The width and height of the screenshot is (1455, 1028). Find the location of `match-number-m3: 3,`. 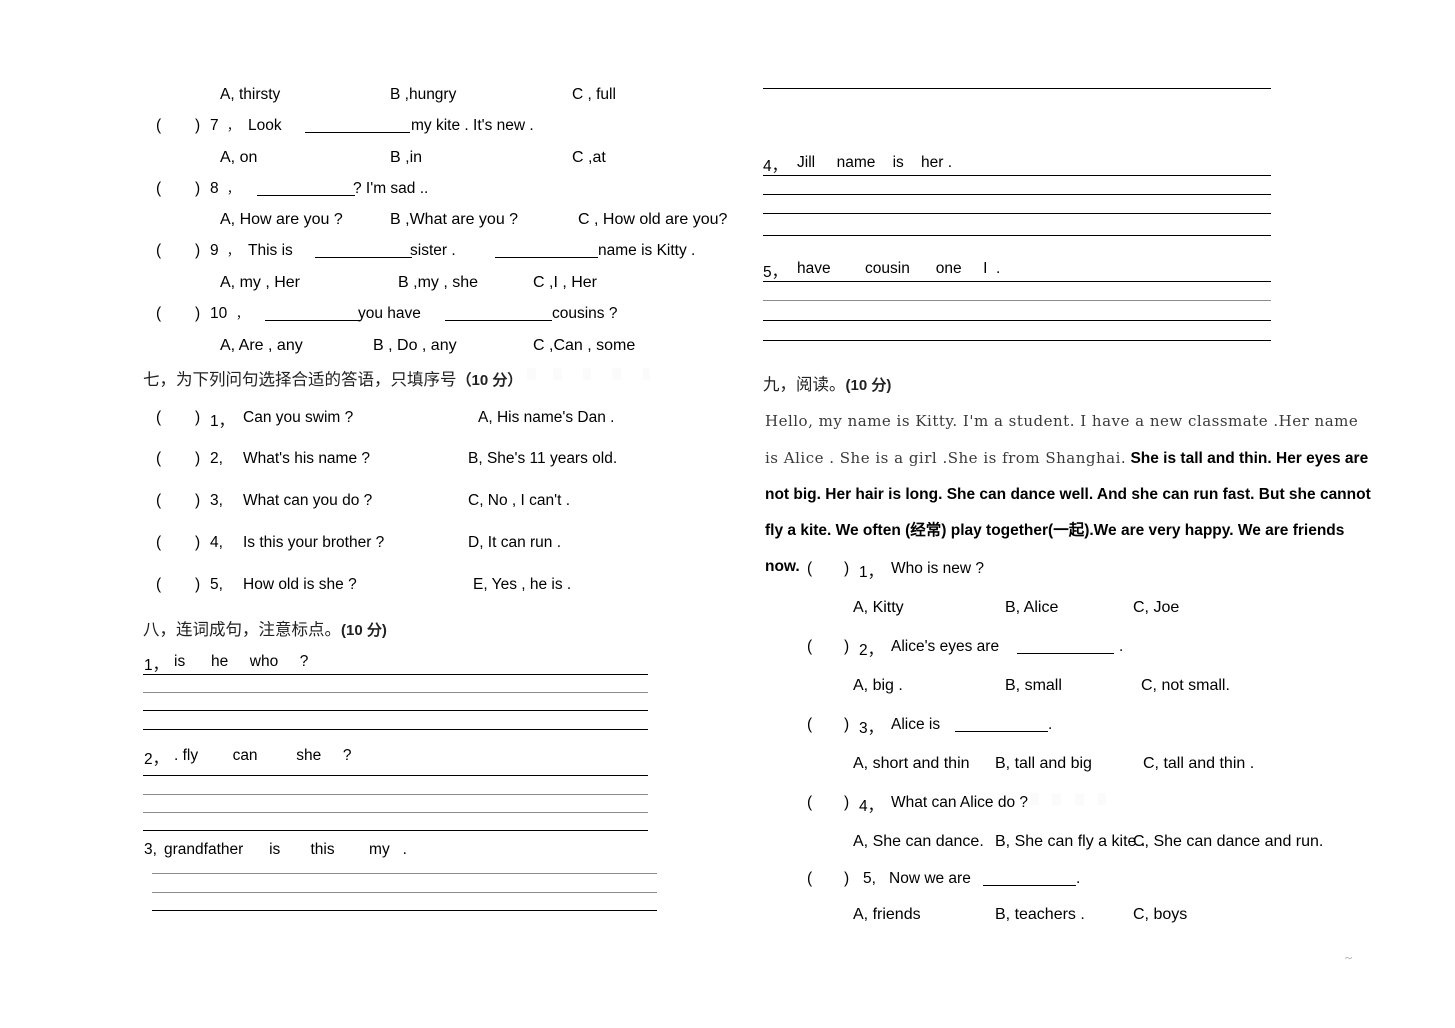

match-number-m3: 3, is located at coordinates (216, 500).